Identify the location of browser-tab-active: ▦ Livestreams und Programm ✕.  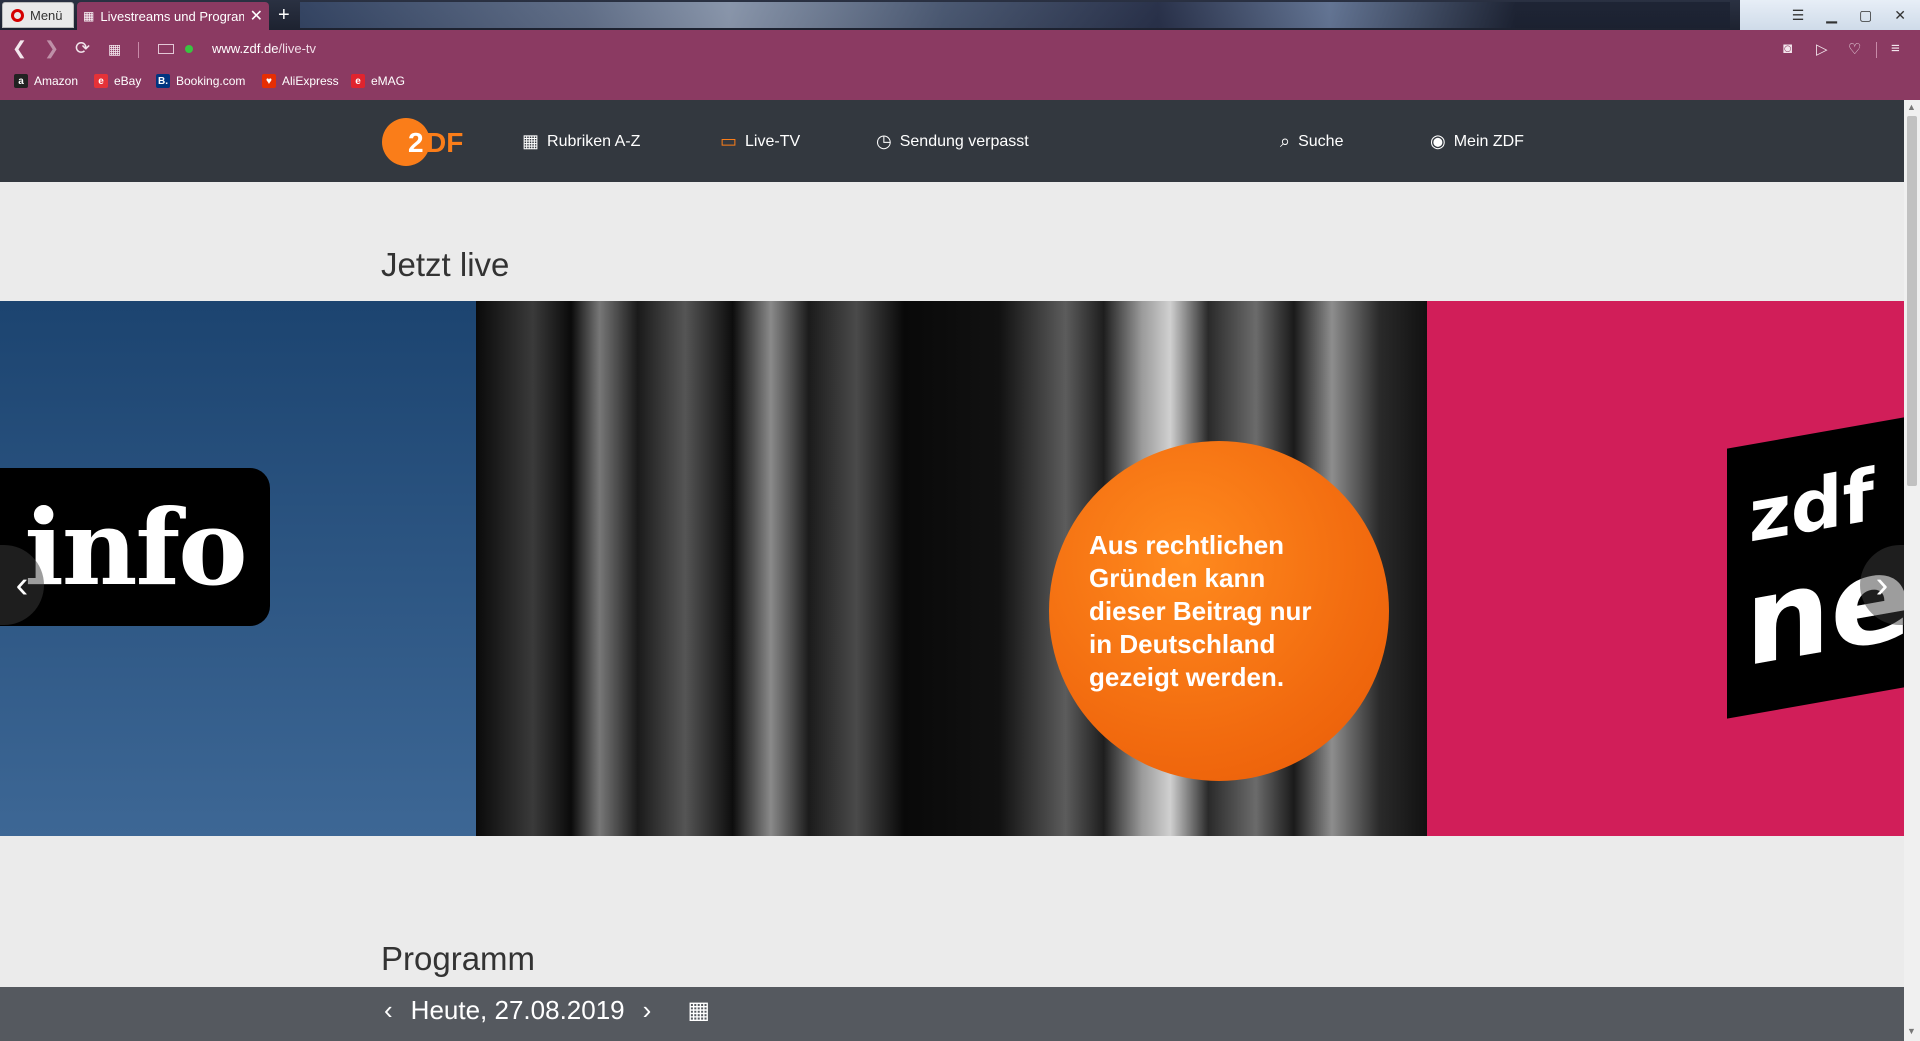
(173, 16).